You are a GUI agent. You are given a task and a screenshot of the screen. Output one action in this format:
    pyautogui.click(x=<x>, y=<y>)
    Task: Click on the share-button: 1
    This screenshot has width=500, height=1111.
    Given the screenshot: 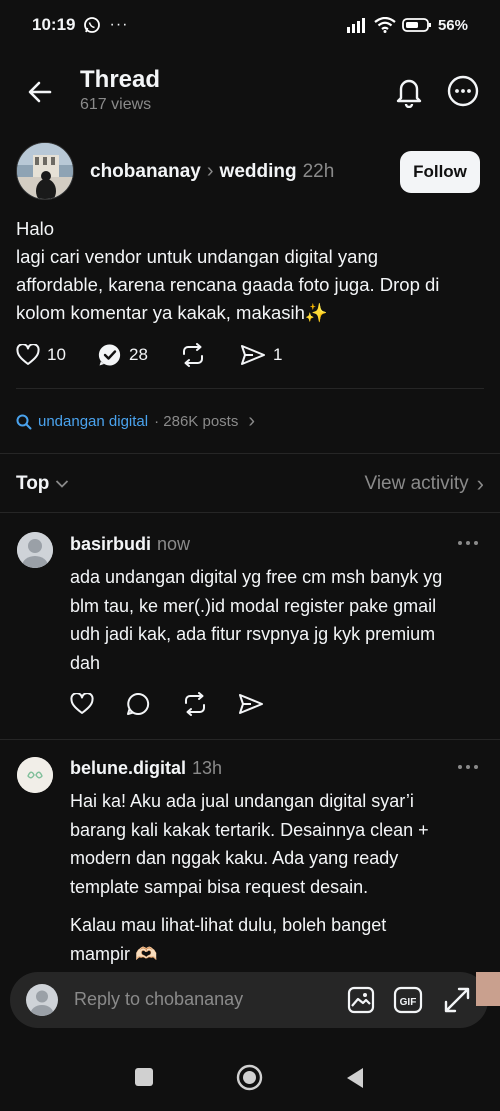 What is the action you would take?
    pyautogui.click(x=261, y=355)
    